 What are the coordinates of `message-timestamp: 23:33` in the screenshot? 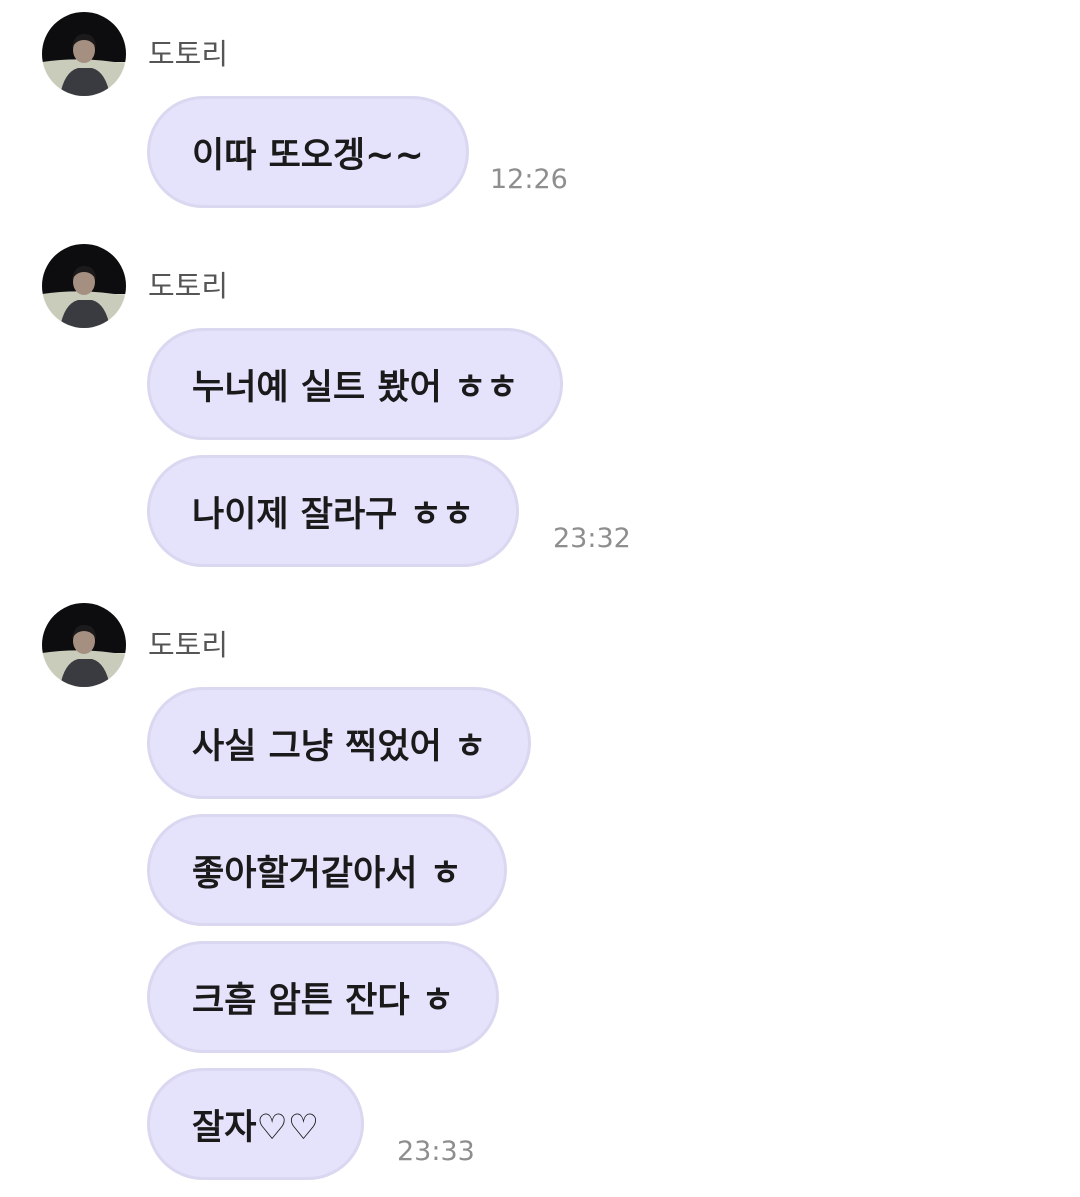 It's located at (436, 1151).